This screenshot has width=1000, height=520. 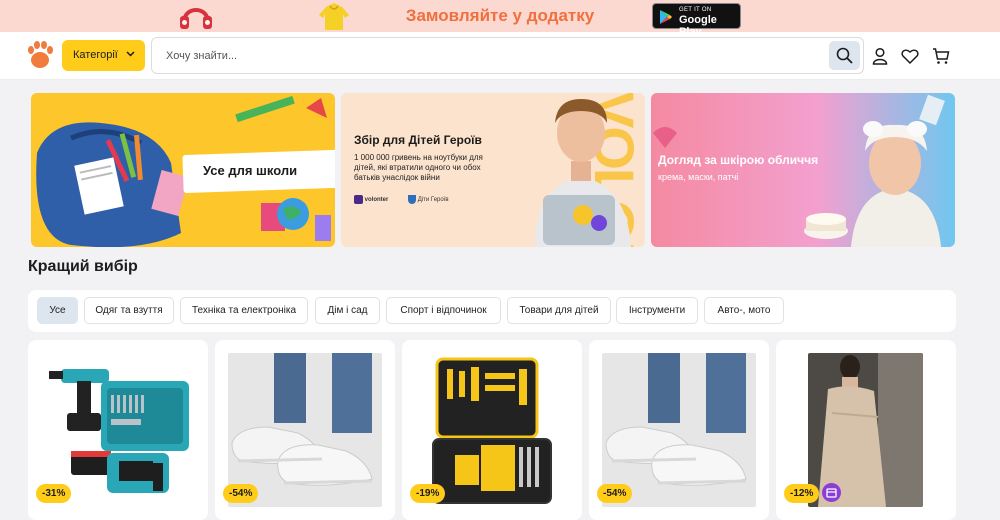 What do you see at coordinates (443, 310) in the screenshot?
I see `tab-sport: Спорт і відпочинок` at bounding box center [443, 310].